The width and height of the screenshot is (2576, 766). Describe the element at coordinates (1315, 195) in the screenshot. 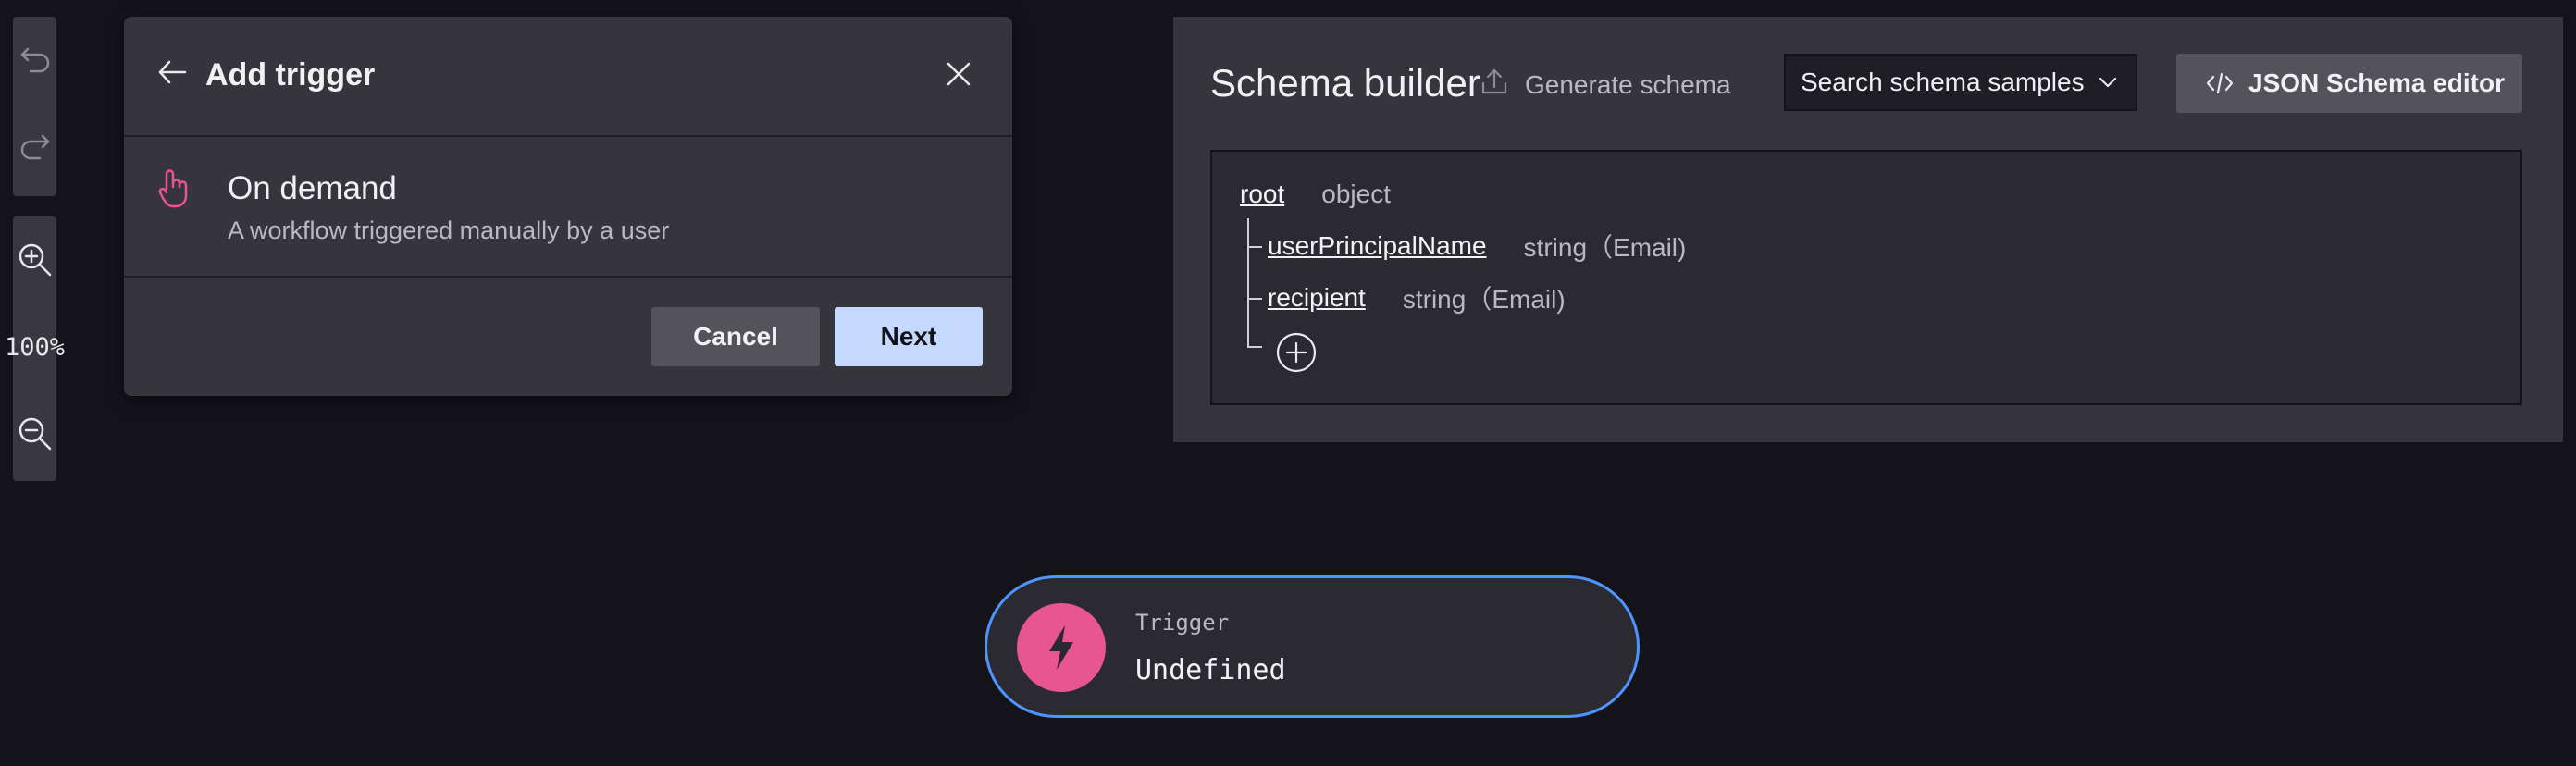

I see `tree-row-root: root object` at that location.